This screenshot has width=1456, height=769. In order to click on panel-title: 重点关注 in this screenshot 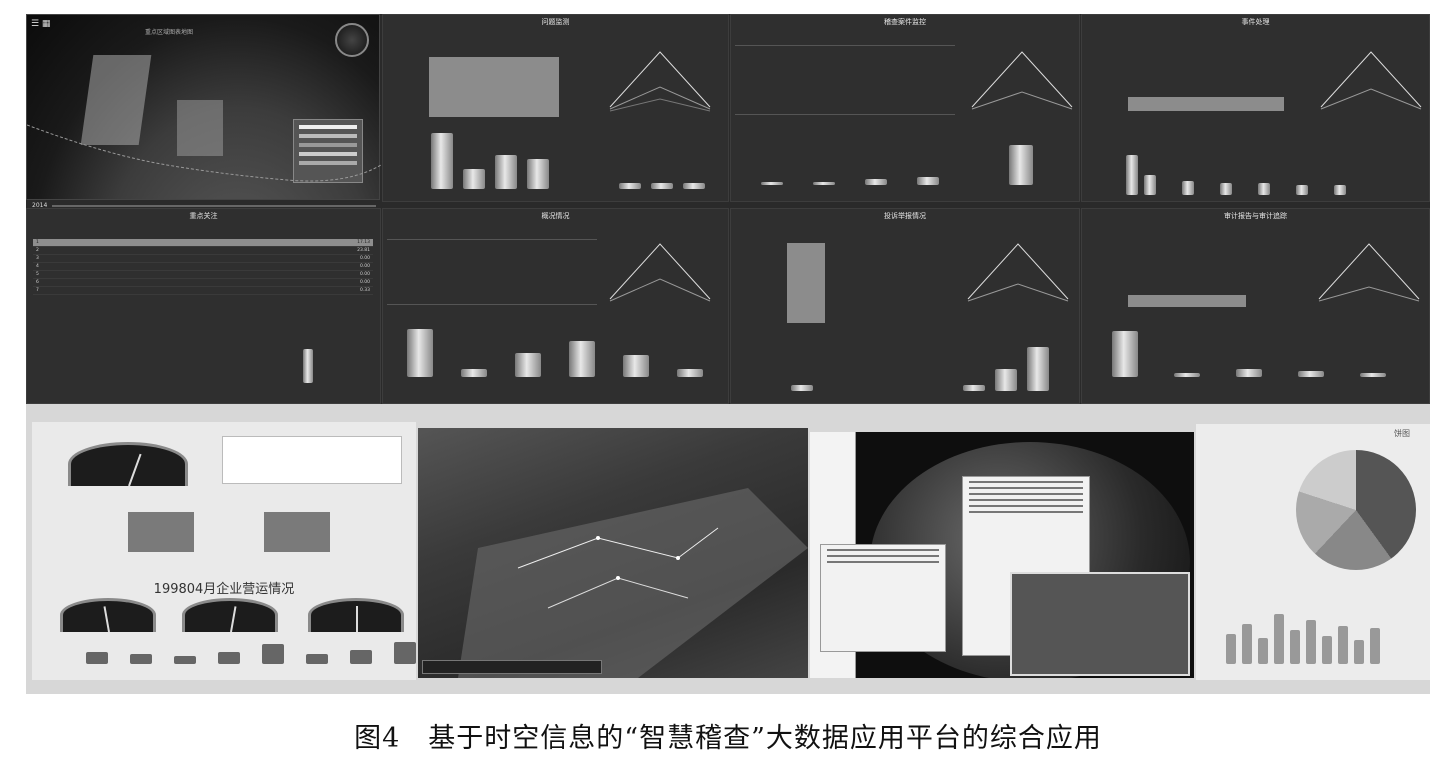, I will do `click(203, 216)`.